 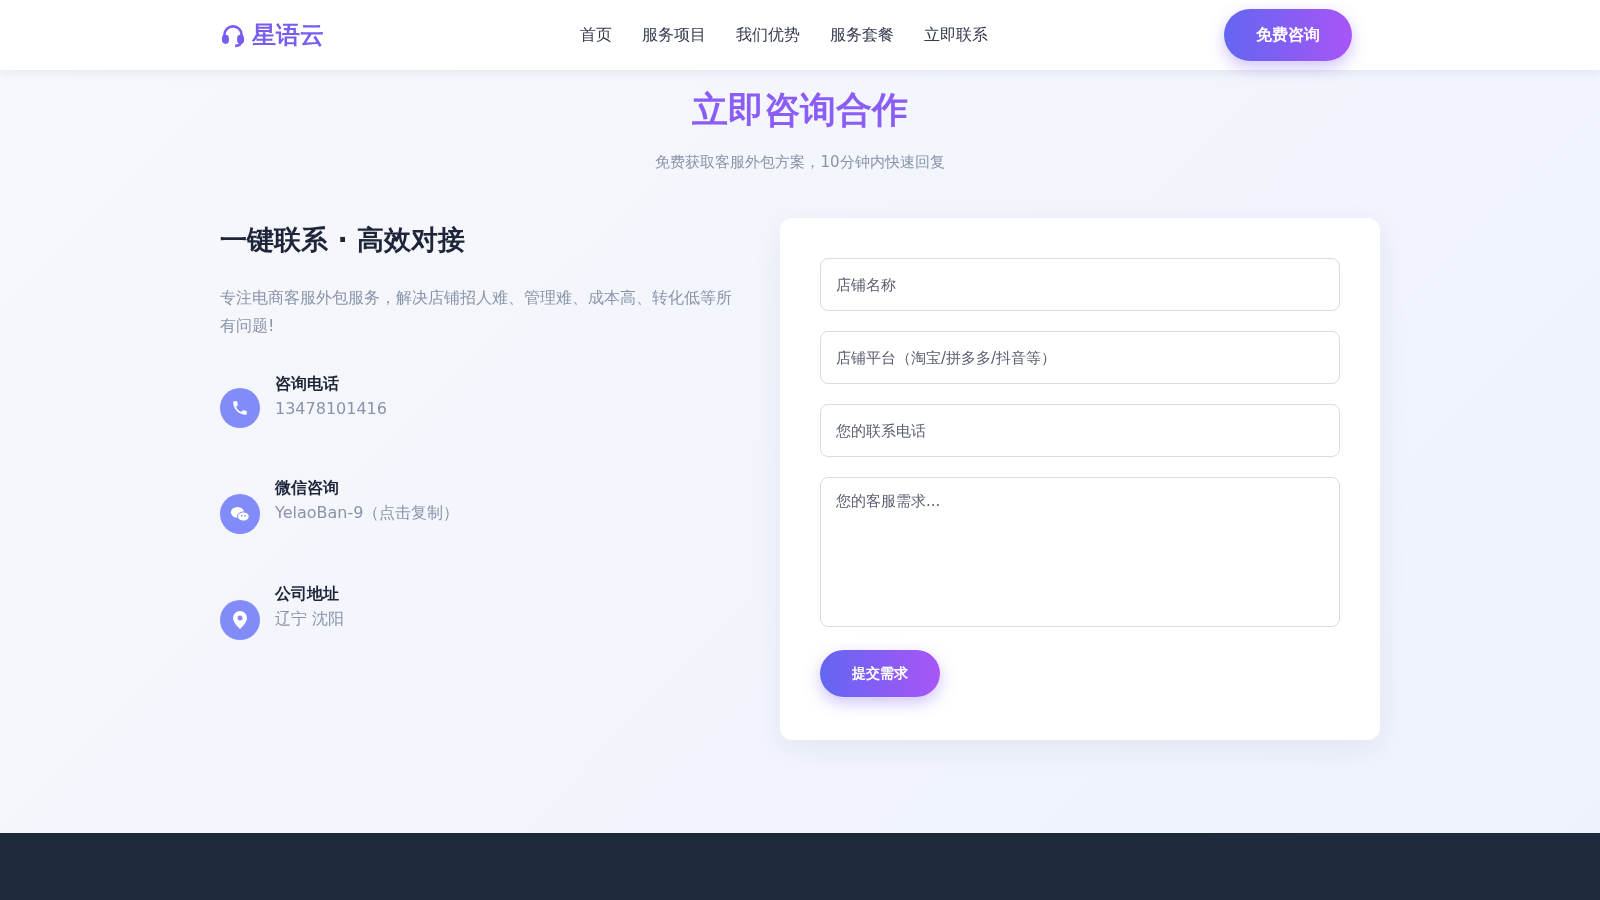 What do you see at coordinates (288, 35) in the screenshot?
I see `logo-text: 星语云` at bounding box center [288, 35].